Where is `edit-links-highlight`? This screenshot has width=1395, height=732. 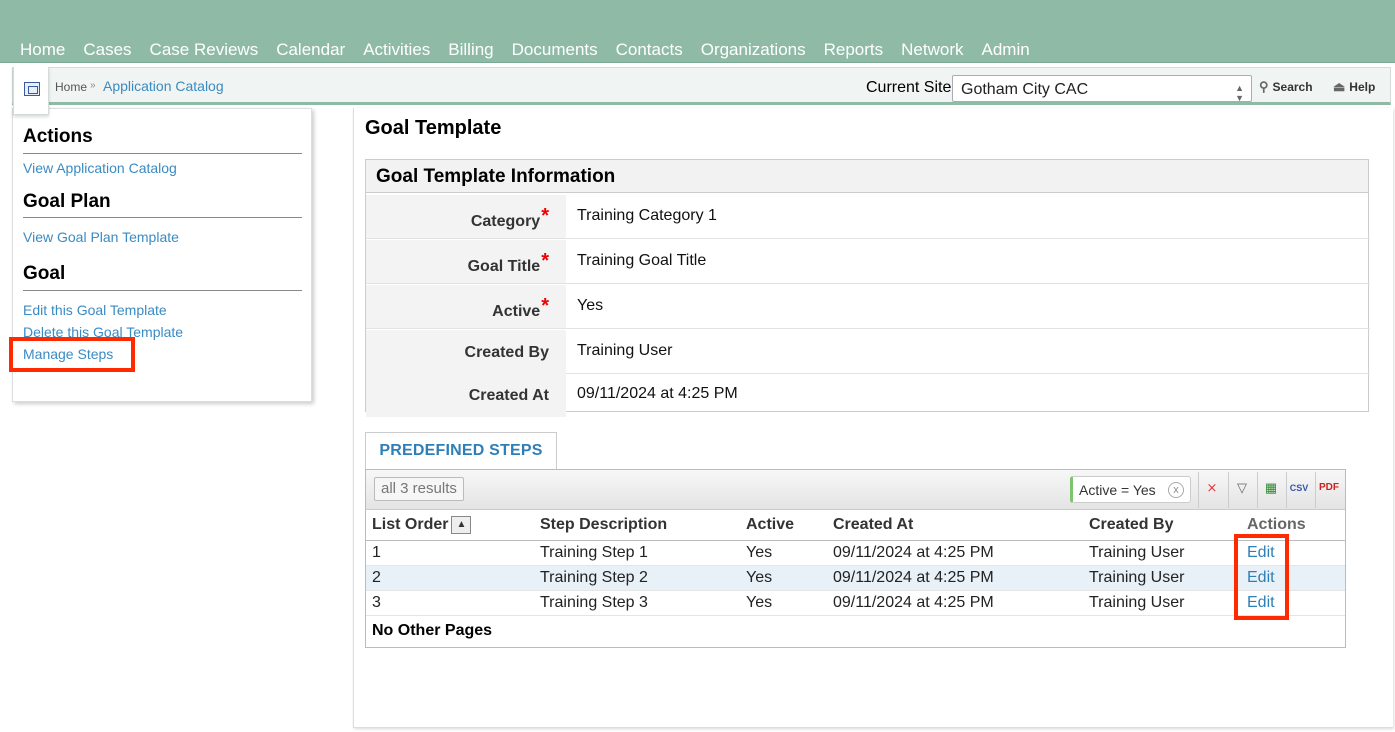
edit-links-highlight is located at coordinates (1261, 577).